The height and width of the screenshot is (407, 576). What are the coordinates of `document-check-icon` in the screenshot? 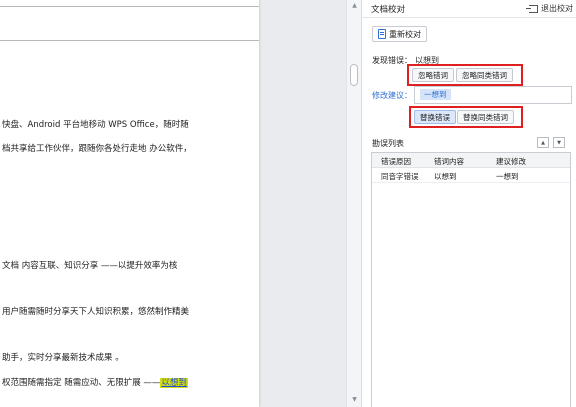 It's located at (382, 34).